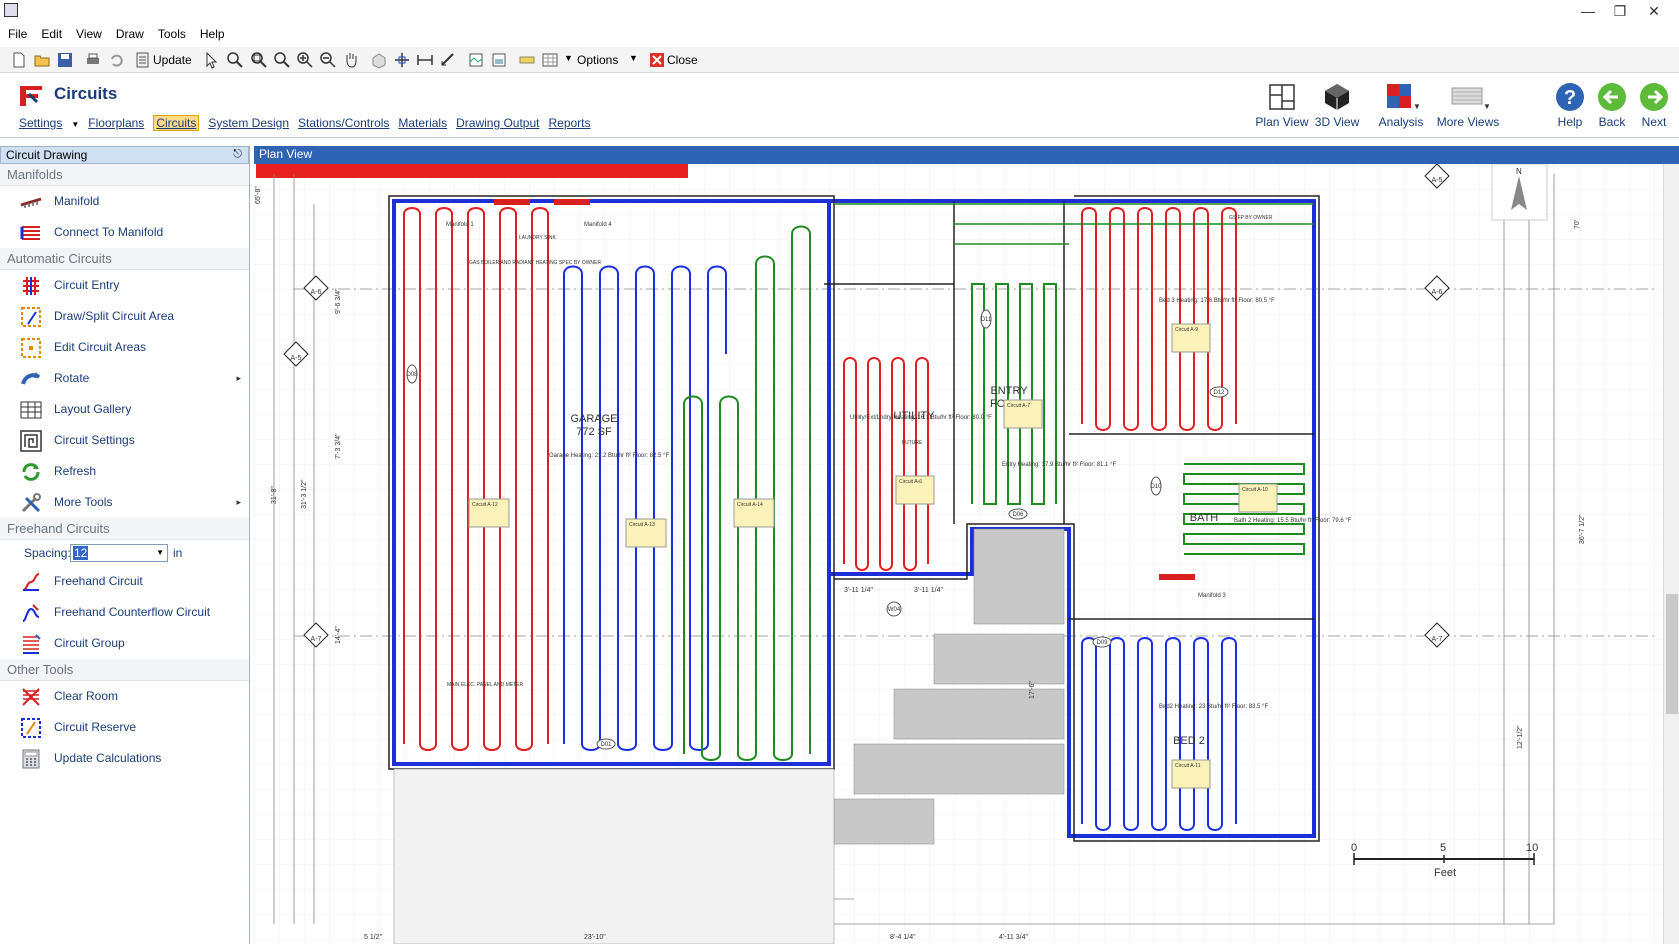 This screenshot has height=944, width=1679. Describe the element at coordinates (94, 440) in the screenshot. I see `tool-label: Circuit Settings` at that location.